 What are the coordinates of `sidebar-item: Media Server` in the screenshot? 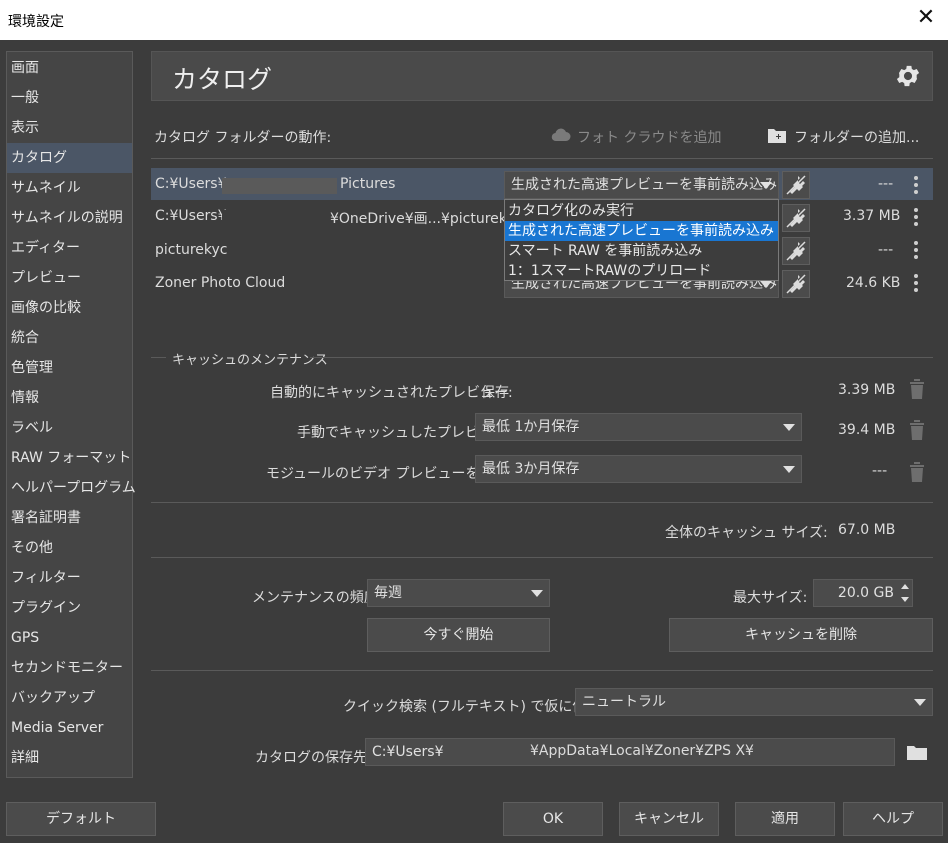 It's located at (69, 728).